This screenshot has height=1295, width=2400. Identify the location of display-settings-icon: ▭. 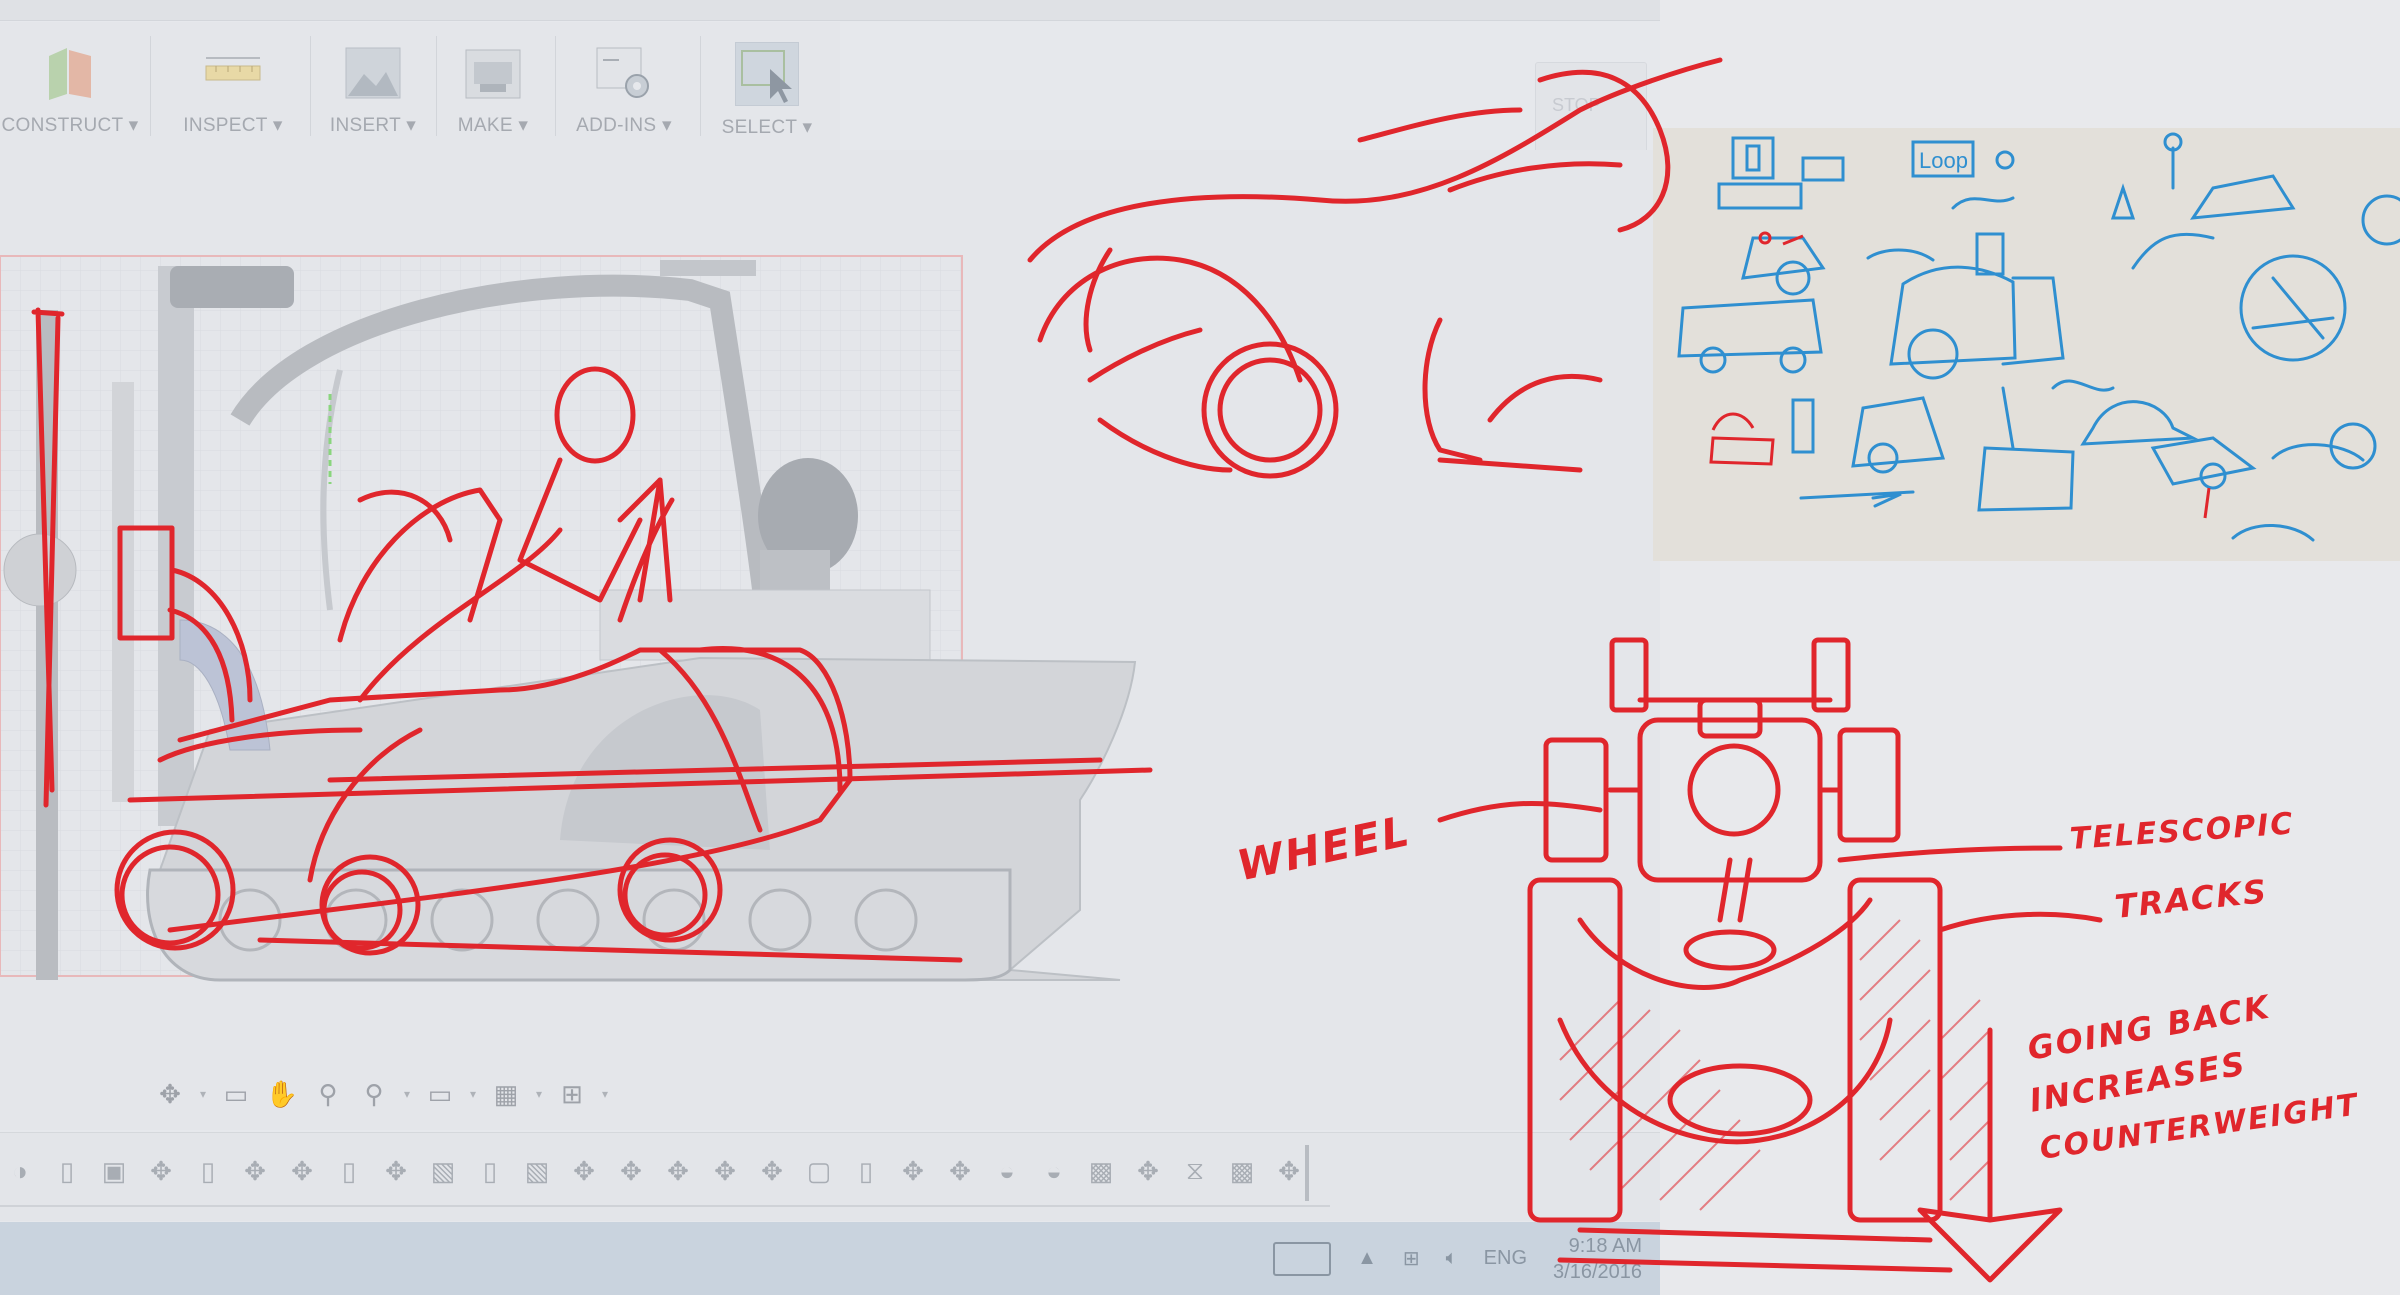
(440, 1094).